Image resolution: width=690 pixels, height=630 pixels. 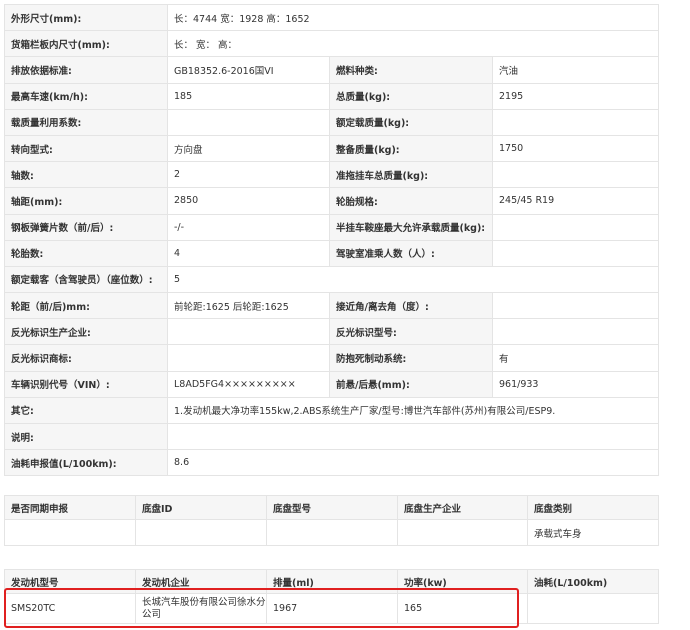 I want to click on spec-row: 轮距（前/后)mm: 前轮距:1625 后轮距:1625 接近角/离去角（度）:, so click(x=332, y=306).